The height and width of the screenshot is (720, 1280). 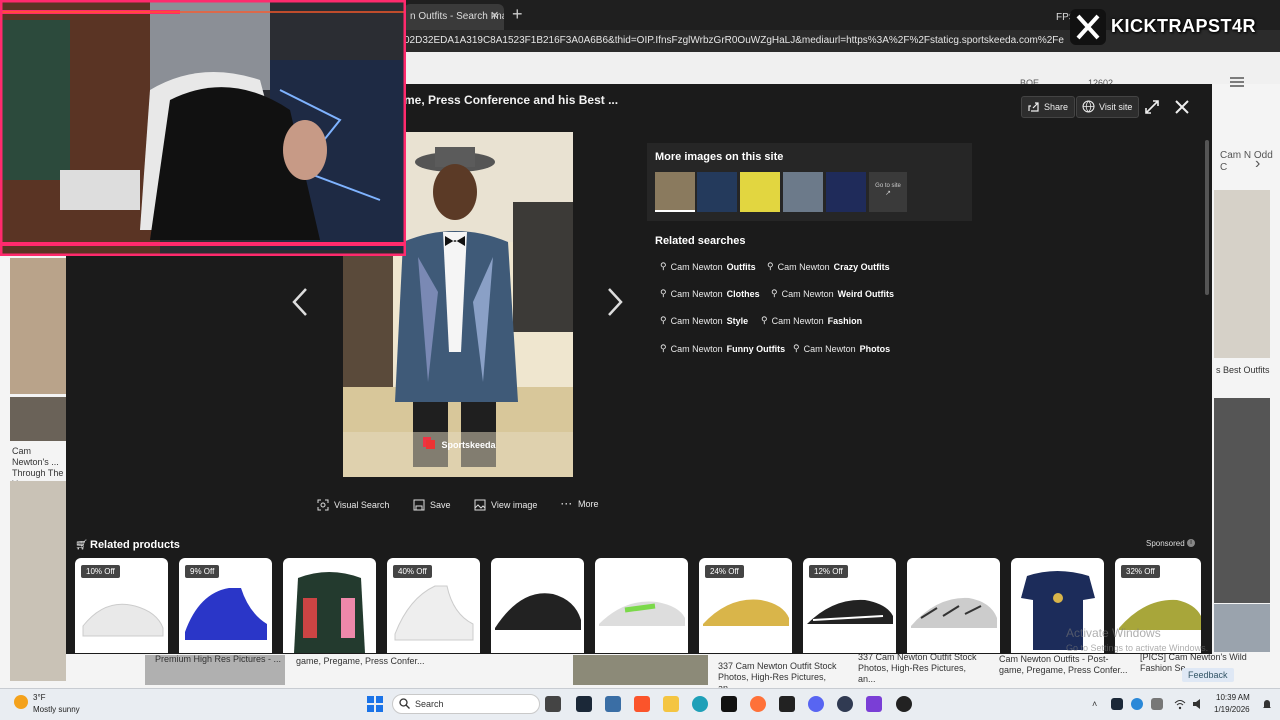 I want to click on related-search-item: ⚲ Cam Newton Outfits, so click(x=708, y=266).